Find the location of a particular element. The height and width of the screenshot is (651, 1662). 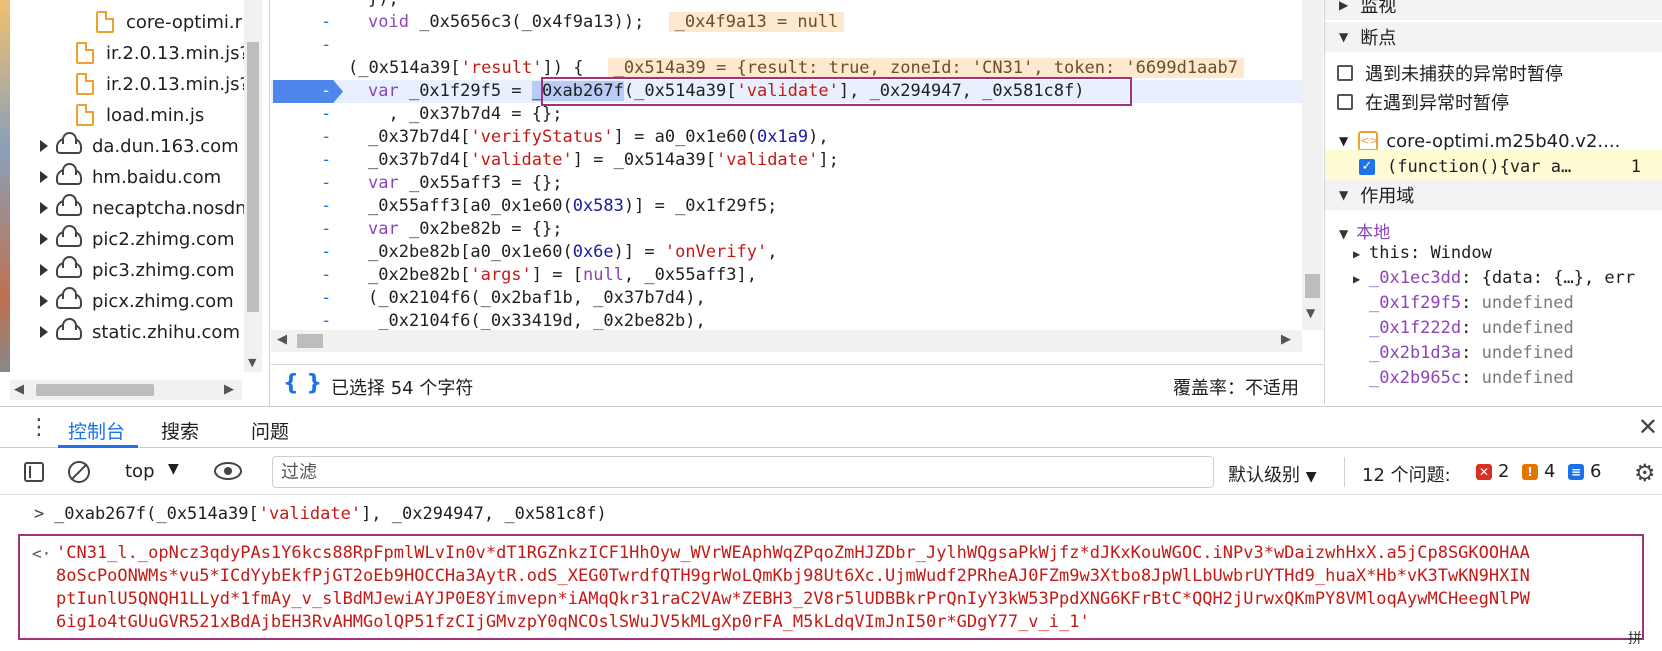

domain-tree-item: pic2.zhimg.com is located at coordinates (137, 239).